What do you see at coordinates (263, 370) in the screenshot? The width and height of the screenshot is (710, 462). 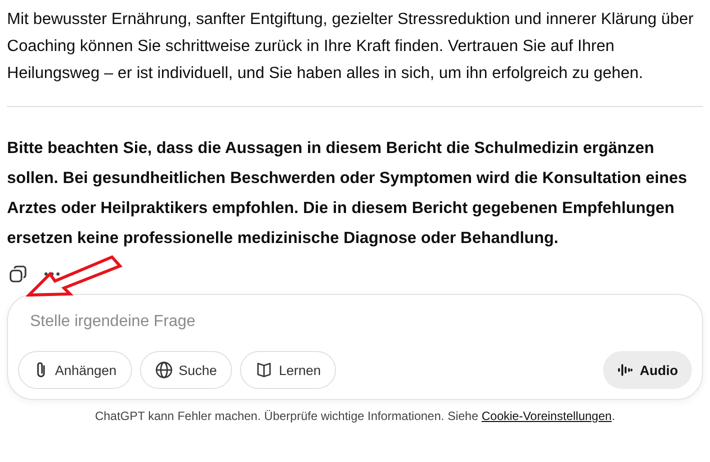 I see `book-icon` at bounding box center [263, 370].